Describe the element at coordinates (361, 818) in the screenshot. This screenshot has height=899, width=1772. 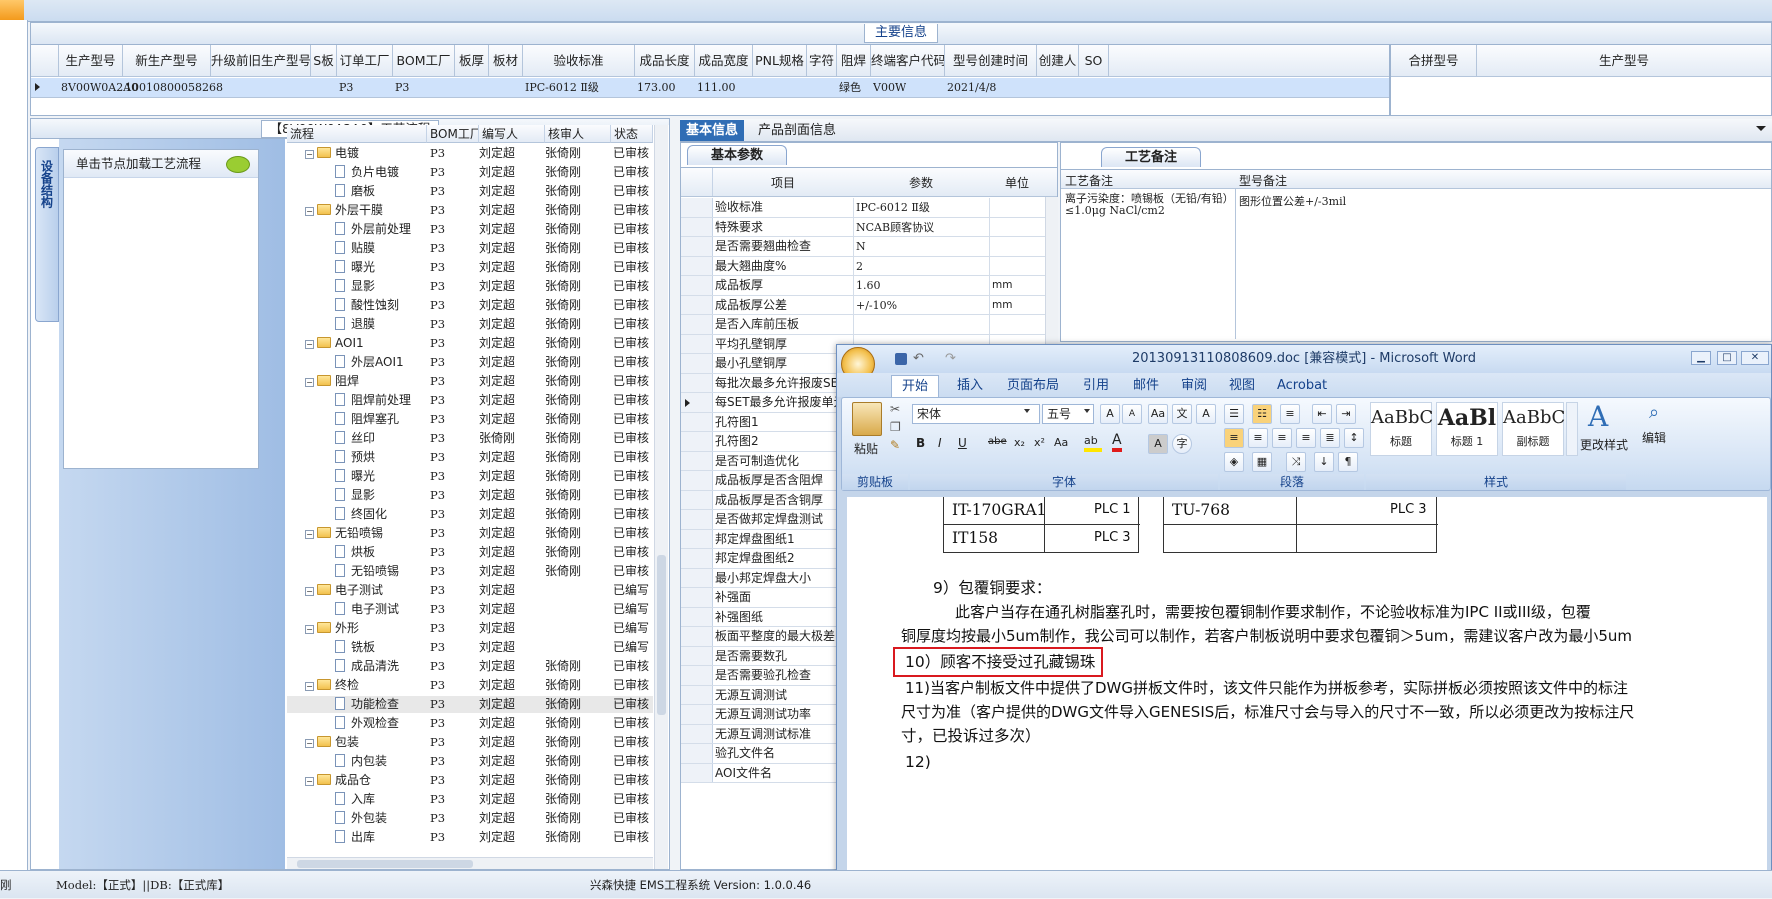
I see `tree-node: 外包装` at that location.